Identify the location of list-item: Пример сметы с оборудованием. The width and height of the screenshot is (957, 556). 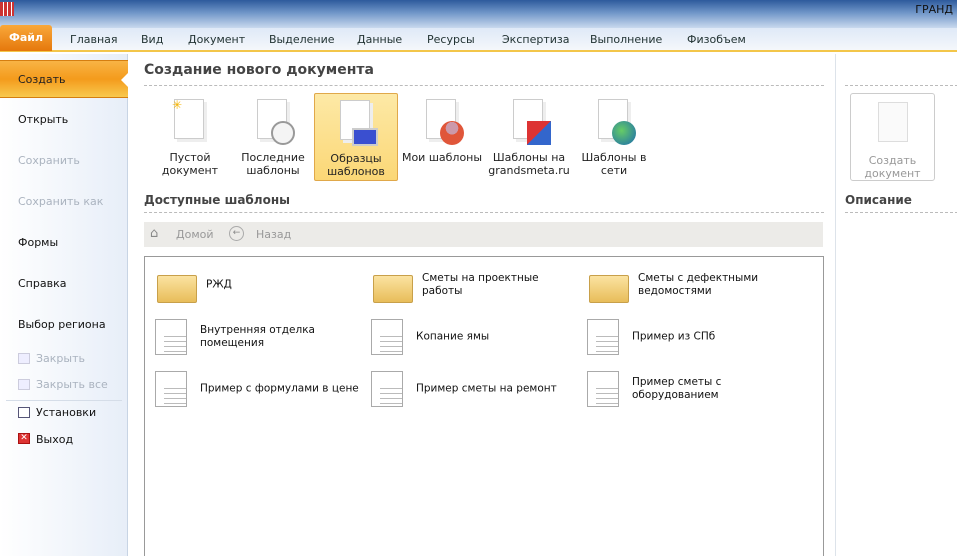
(682, 389).